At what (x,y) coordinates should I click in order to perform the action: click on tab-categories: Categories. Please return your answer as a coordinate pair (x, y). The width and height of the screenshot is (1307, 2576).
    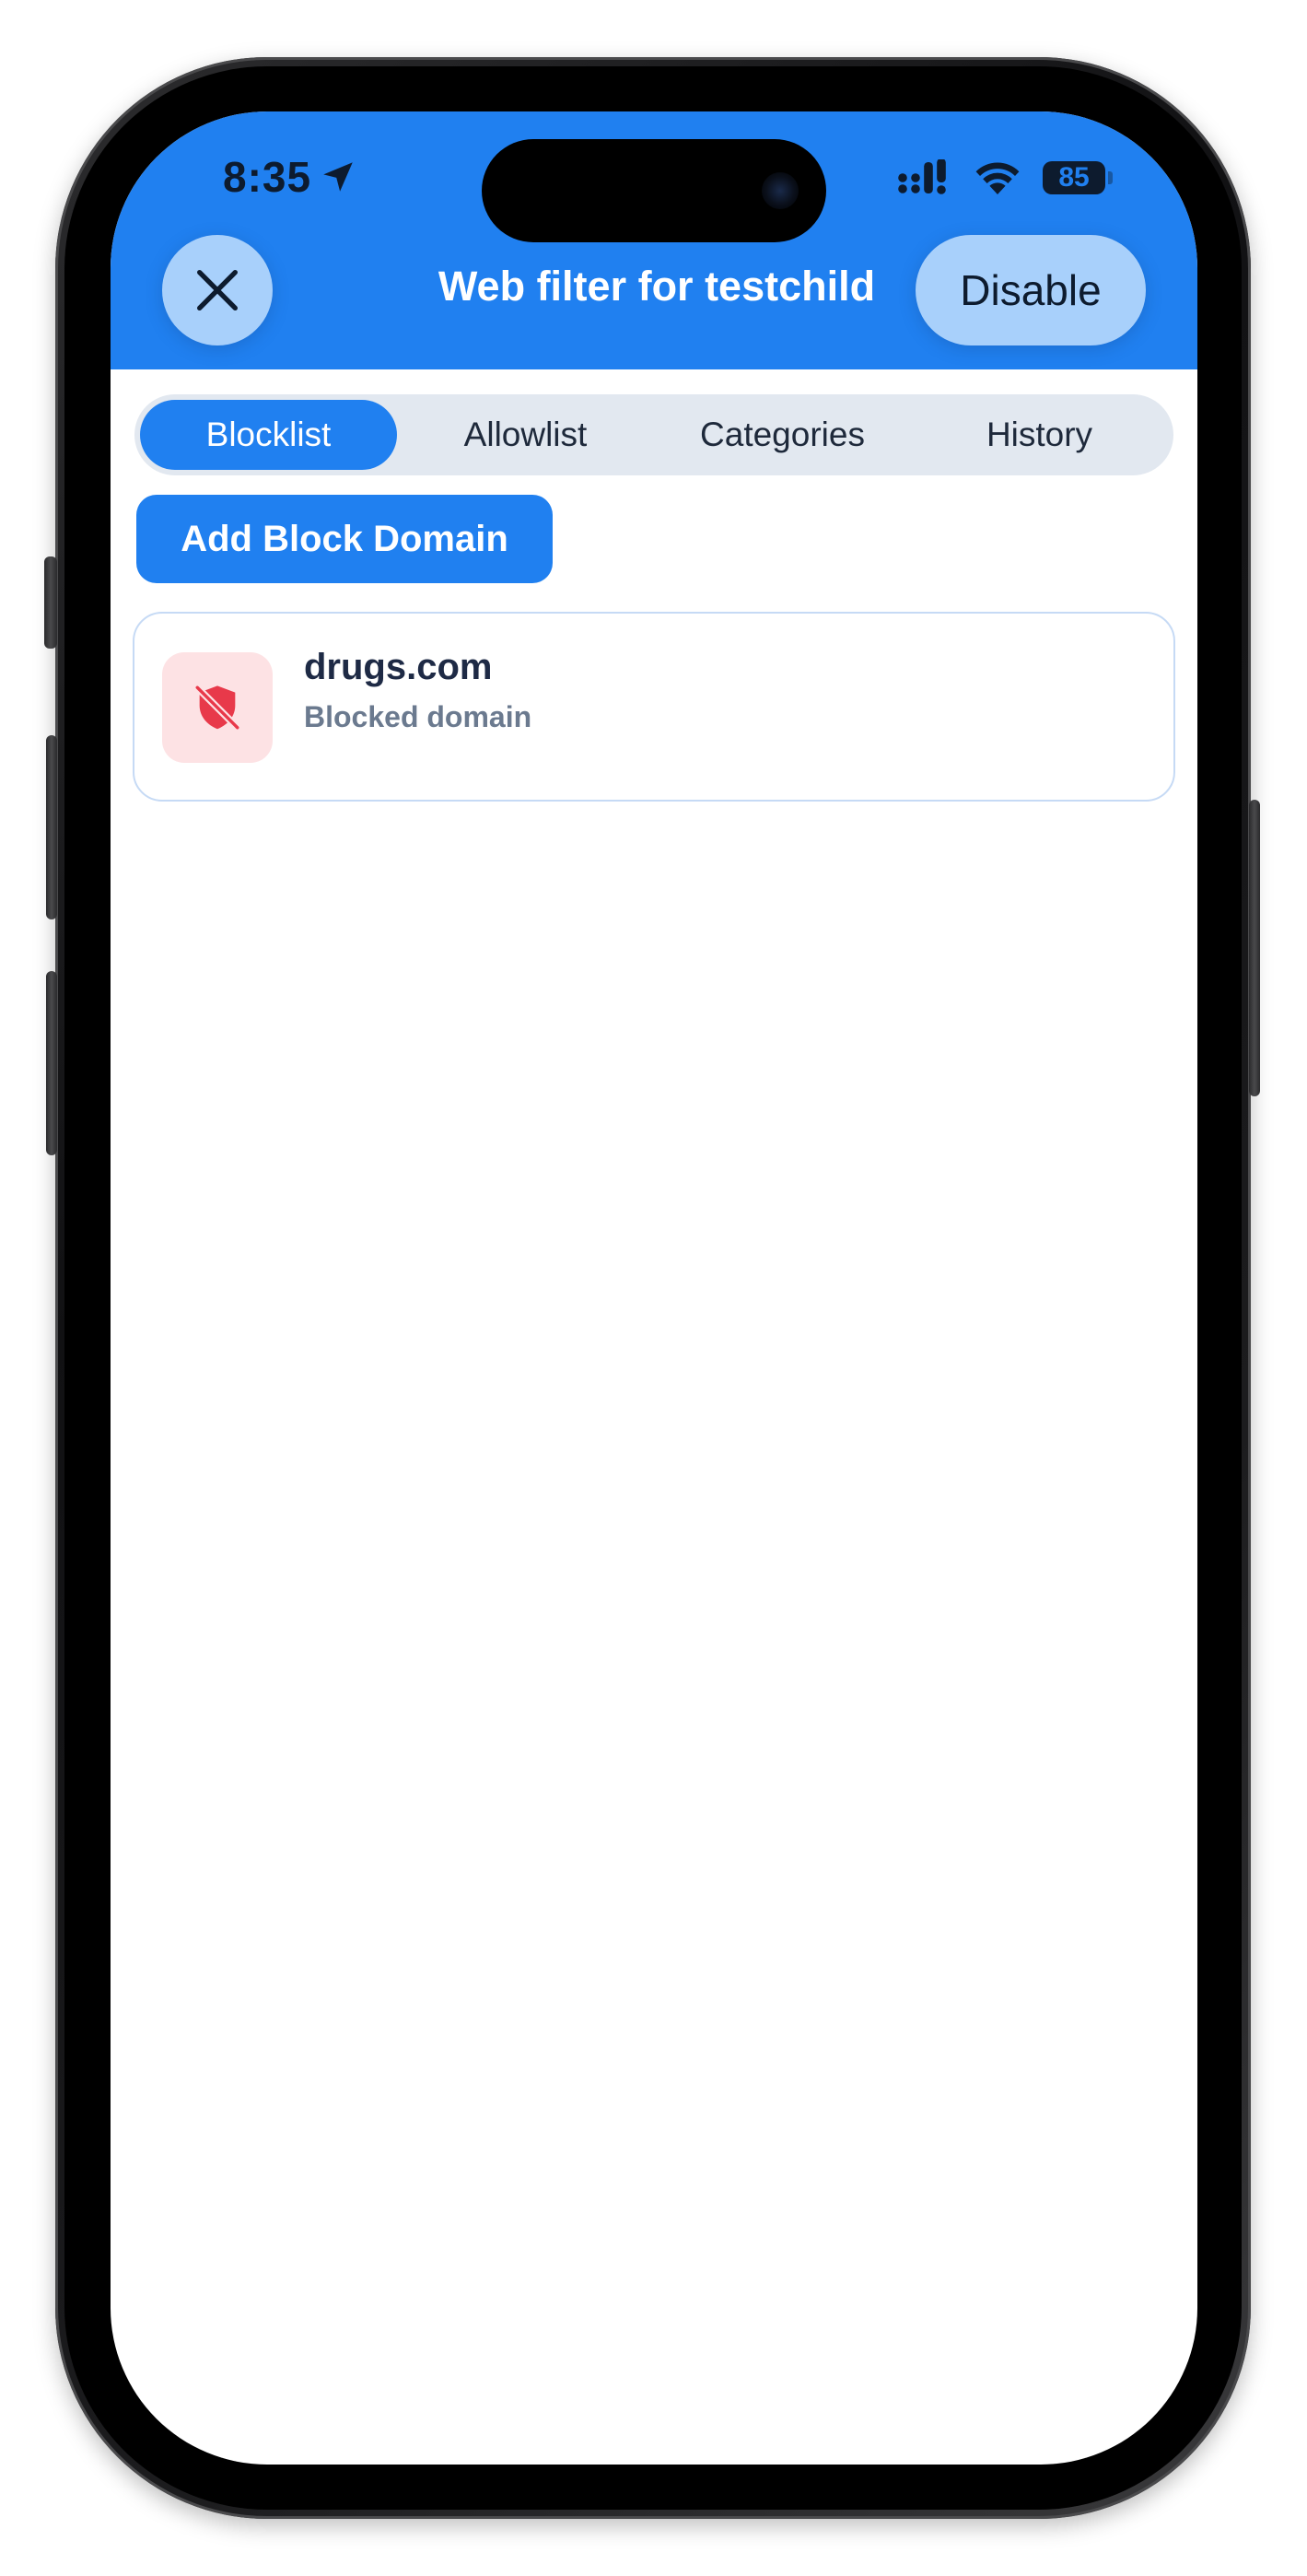
    Looking at the image, I should click on (783, 435).